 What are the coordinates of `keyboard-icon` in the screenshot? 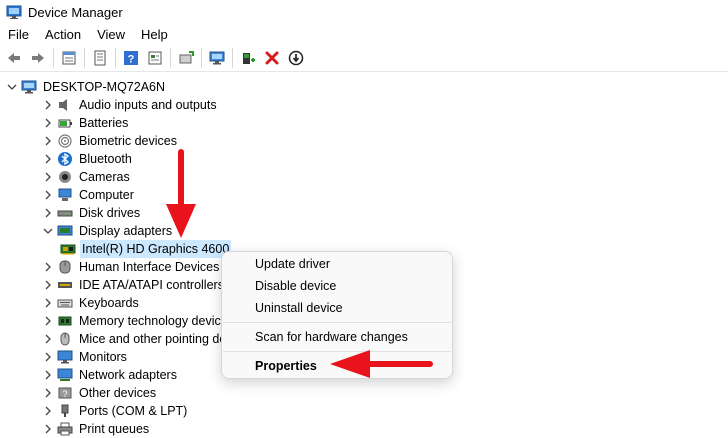 It's located at (65, 303).